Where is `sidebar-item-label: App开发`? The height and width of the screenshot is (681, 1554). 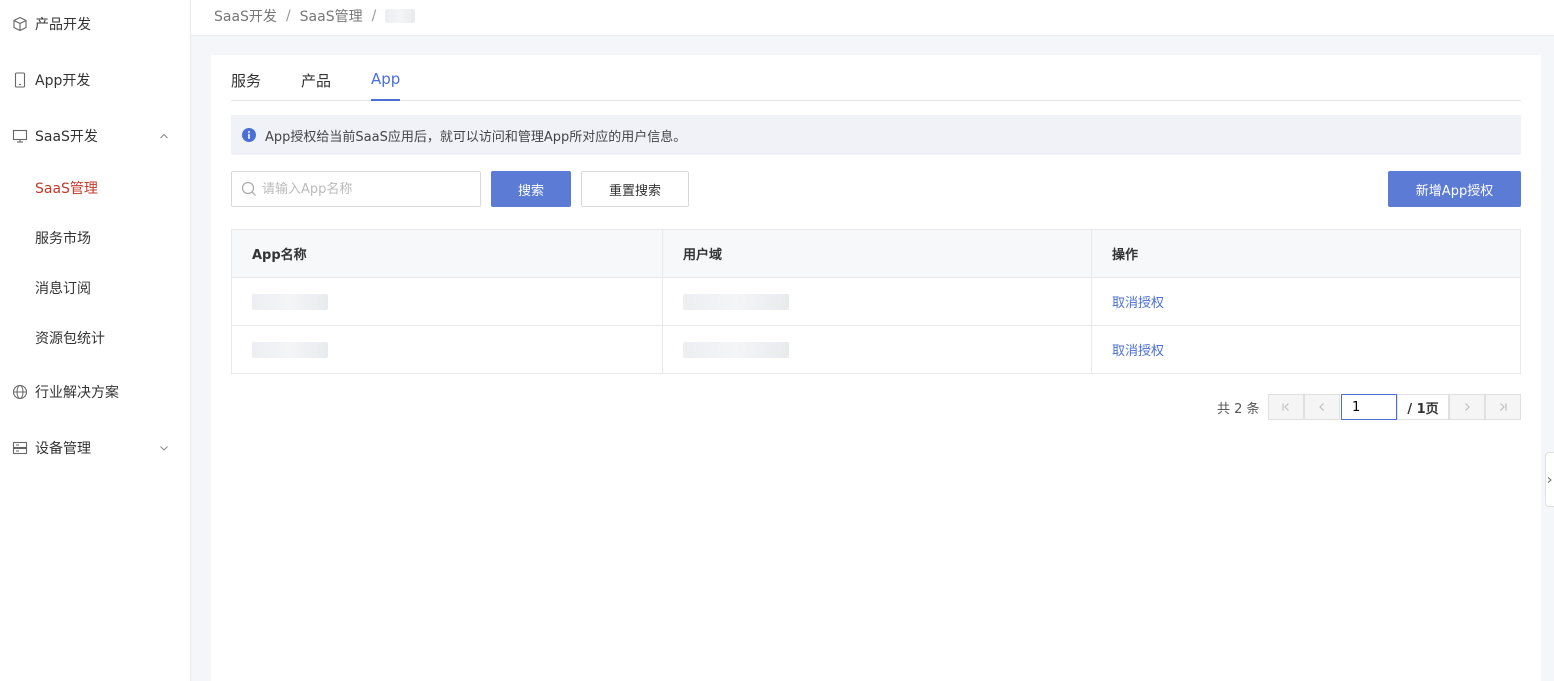
sidebar-item-label: App开发 is located at coordinates (63, 81).